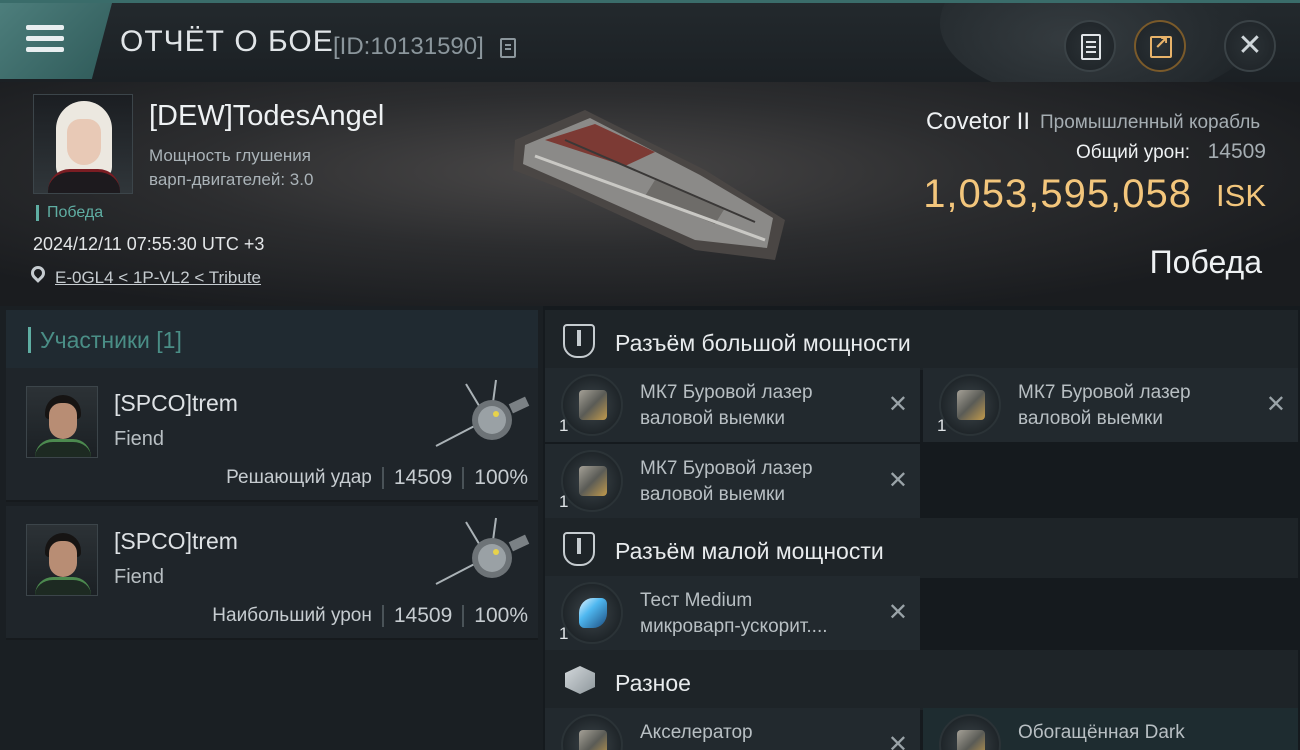 The image size is (1300, 750). Describe the element at coordinates (158, 278) in the screenshot. I see `kill-location-link: E-0GL4 < 1P-VL2 < Tribute` at that location.